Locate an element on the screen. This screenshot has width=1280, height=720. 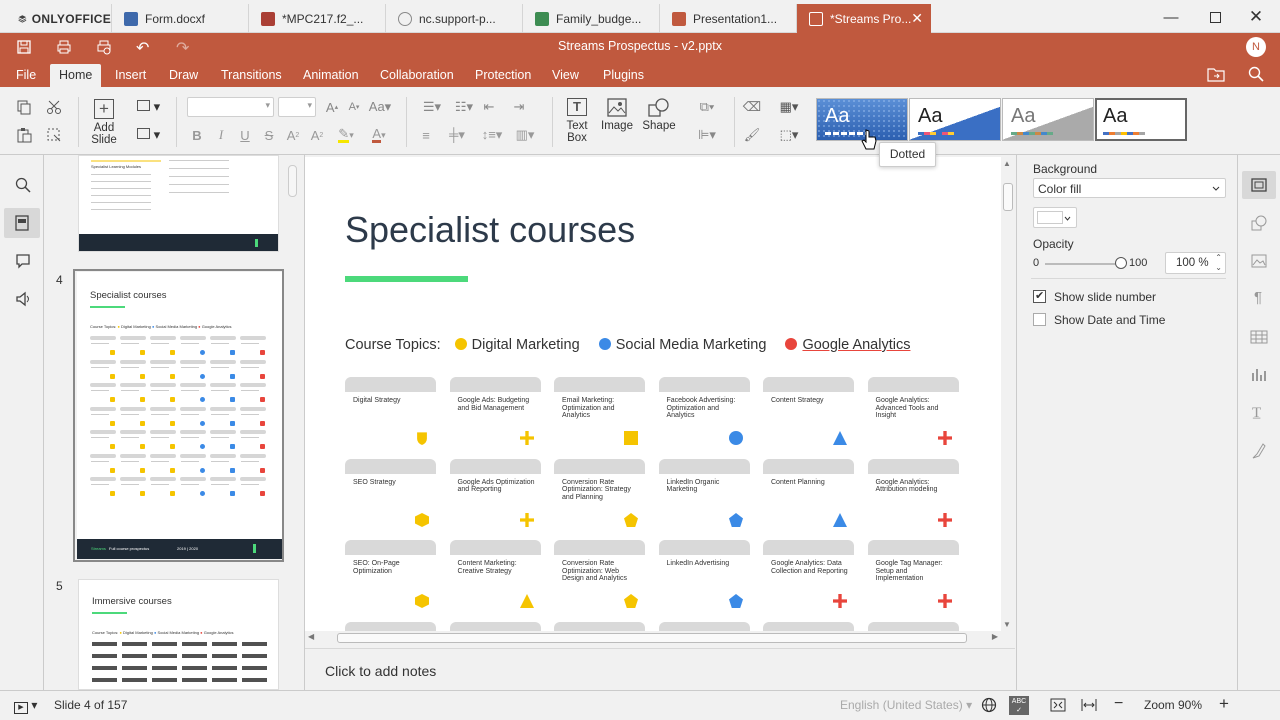
thumbs-scrollbar is located at coordinates (292, 181).